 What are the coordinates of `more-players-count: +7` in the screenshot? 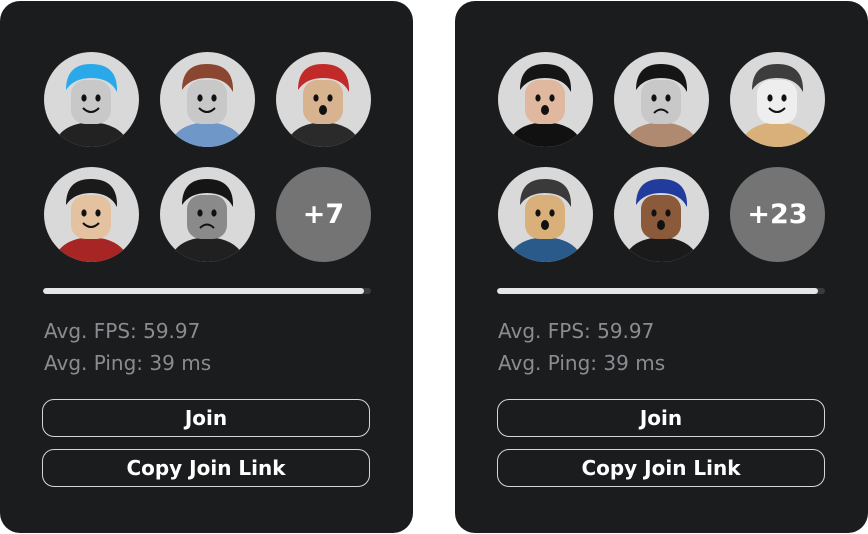 It's located at (323, 214).